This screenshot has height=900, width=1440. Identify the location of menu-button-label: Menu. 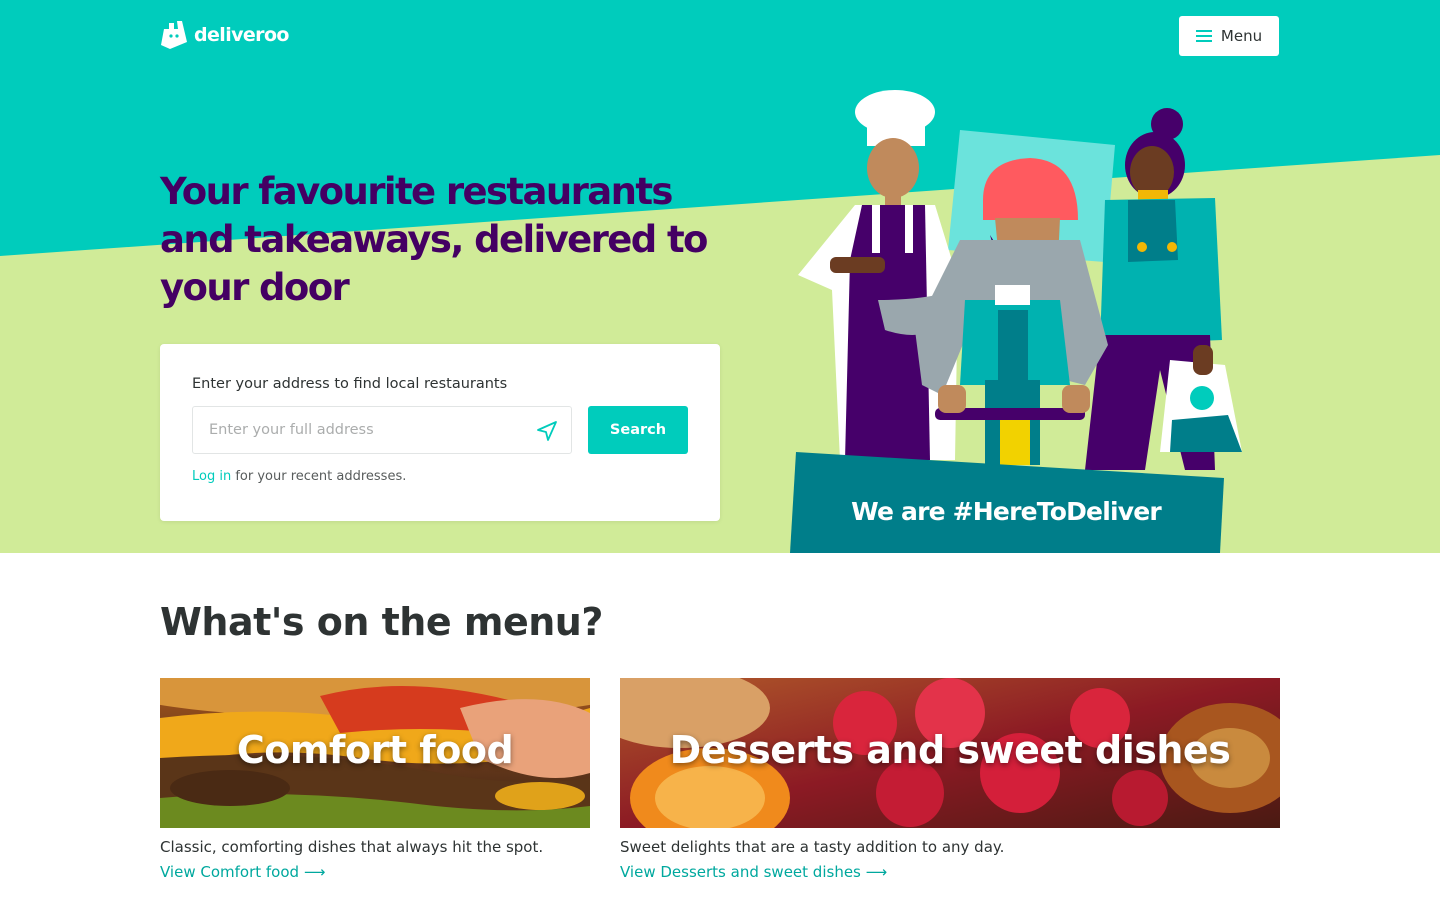
(1241, 36).